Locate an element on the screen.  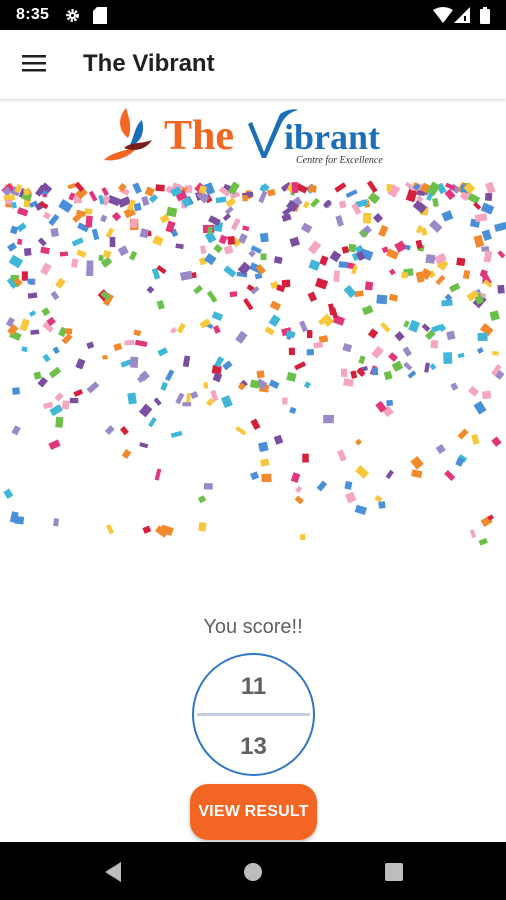
home-icon is located at coordinates (253, 872).